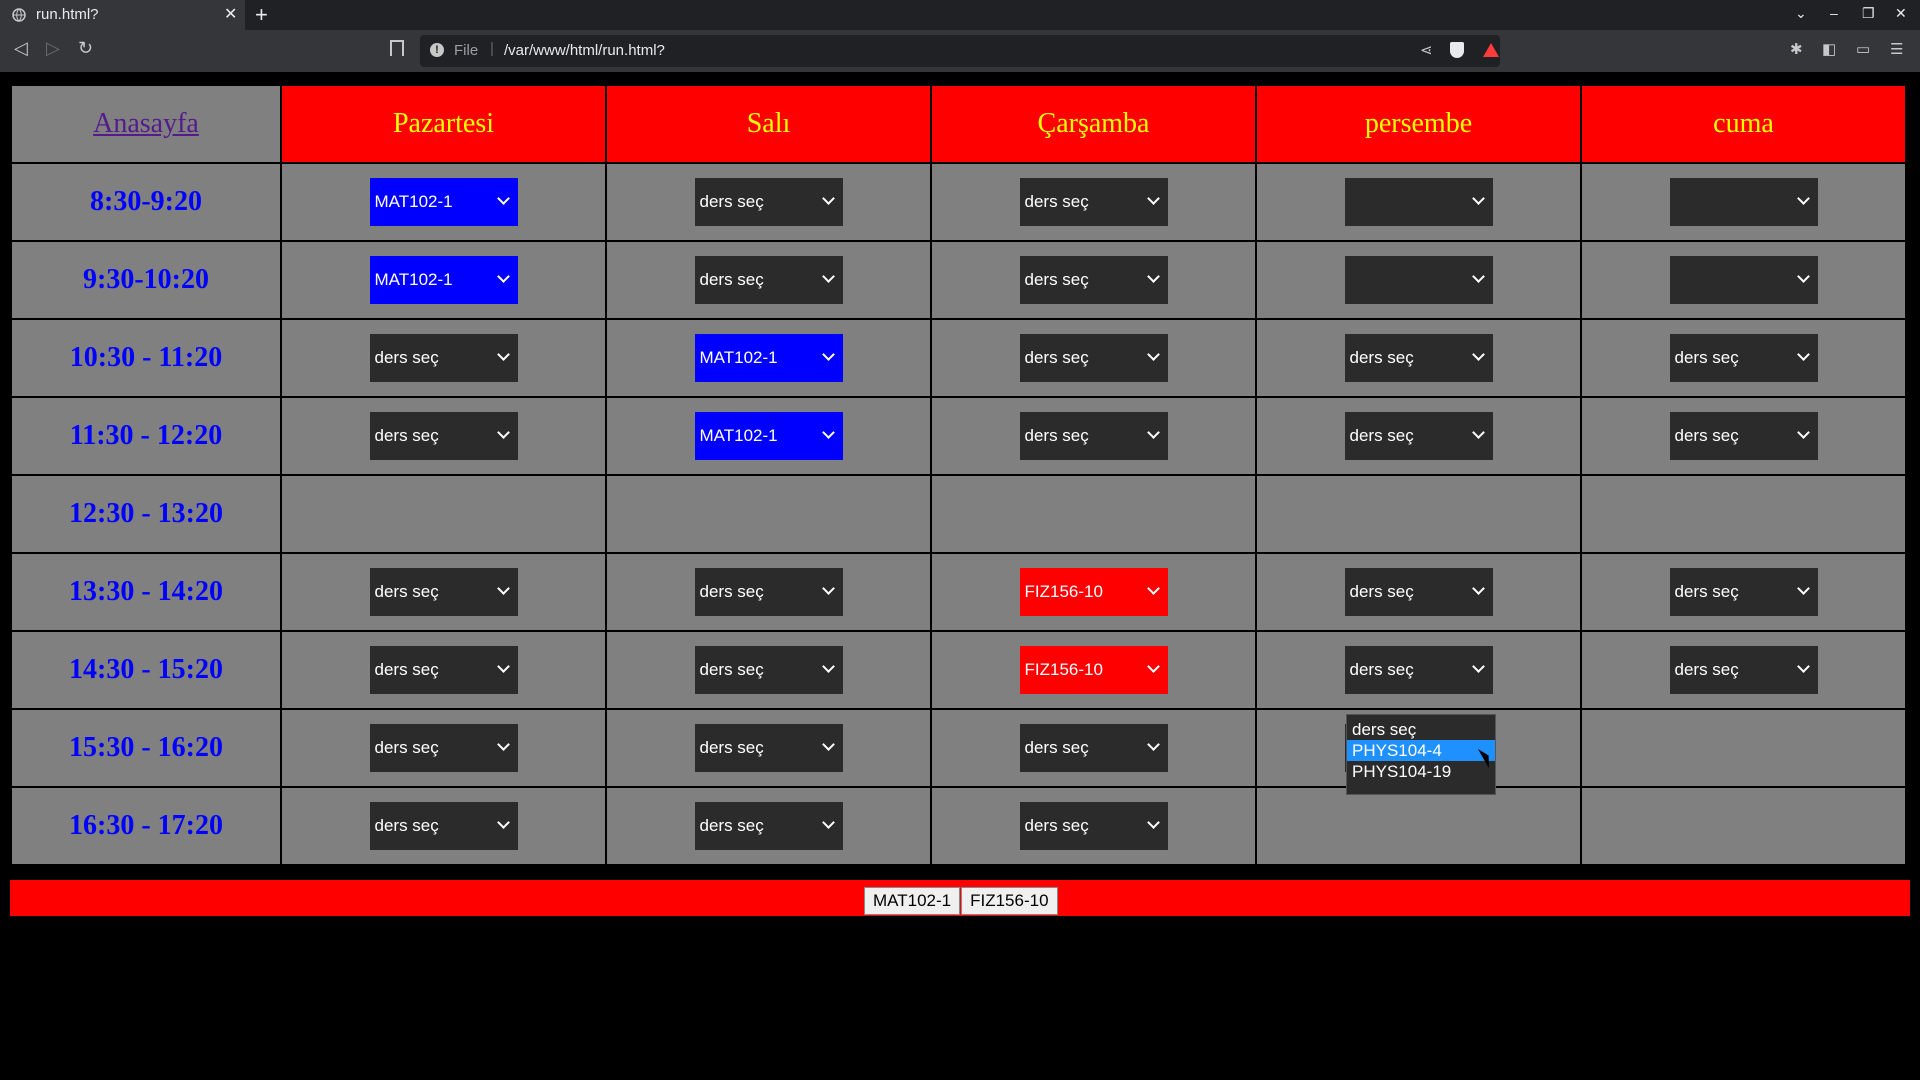 The image size is (1920, 1080). I want to click on browser-tab: run.html? ✕, so click(122, 15).